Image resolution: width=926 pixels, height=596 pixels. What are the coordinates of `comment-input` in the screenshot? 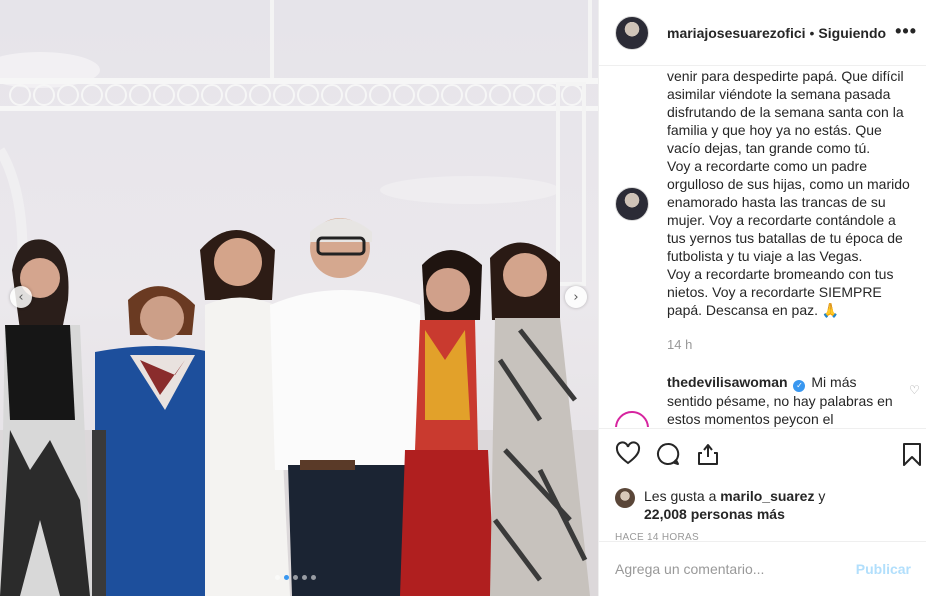 It's located at (731, 569).